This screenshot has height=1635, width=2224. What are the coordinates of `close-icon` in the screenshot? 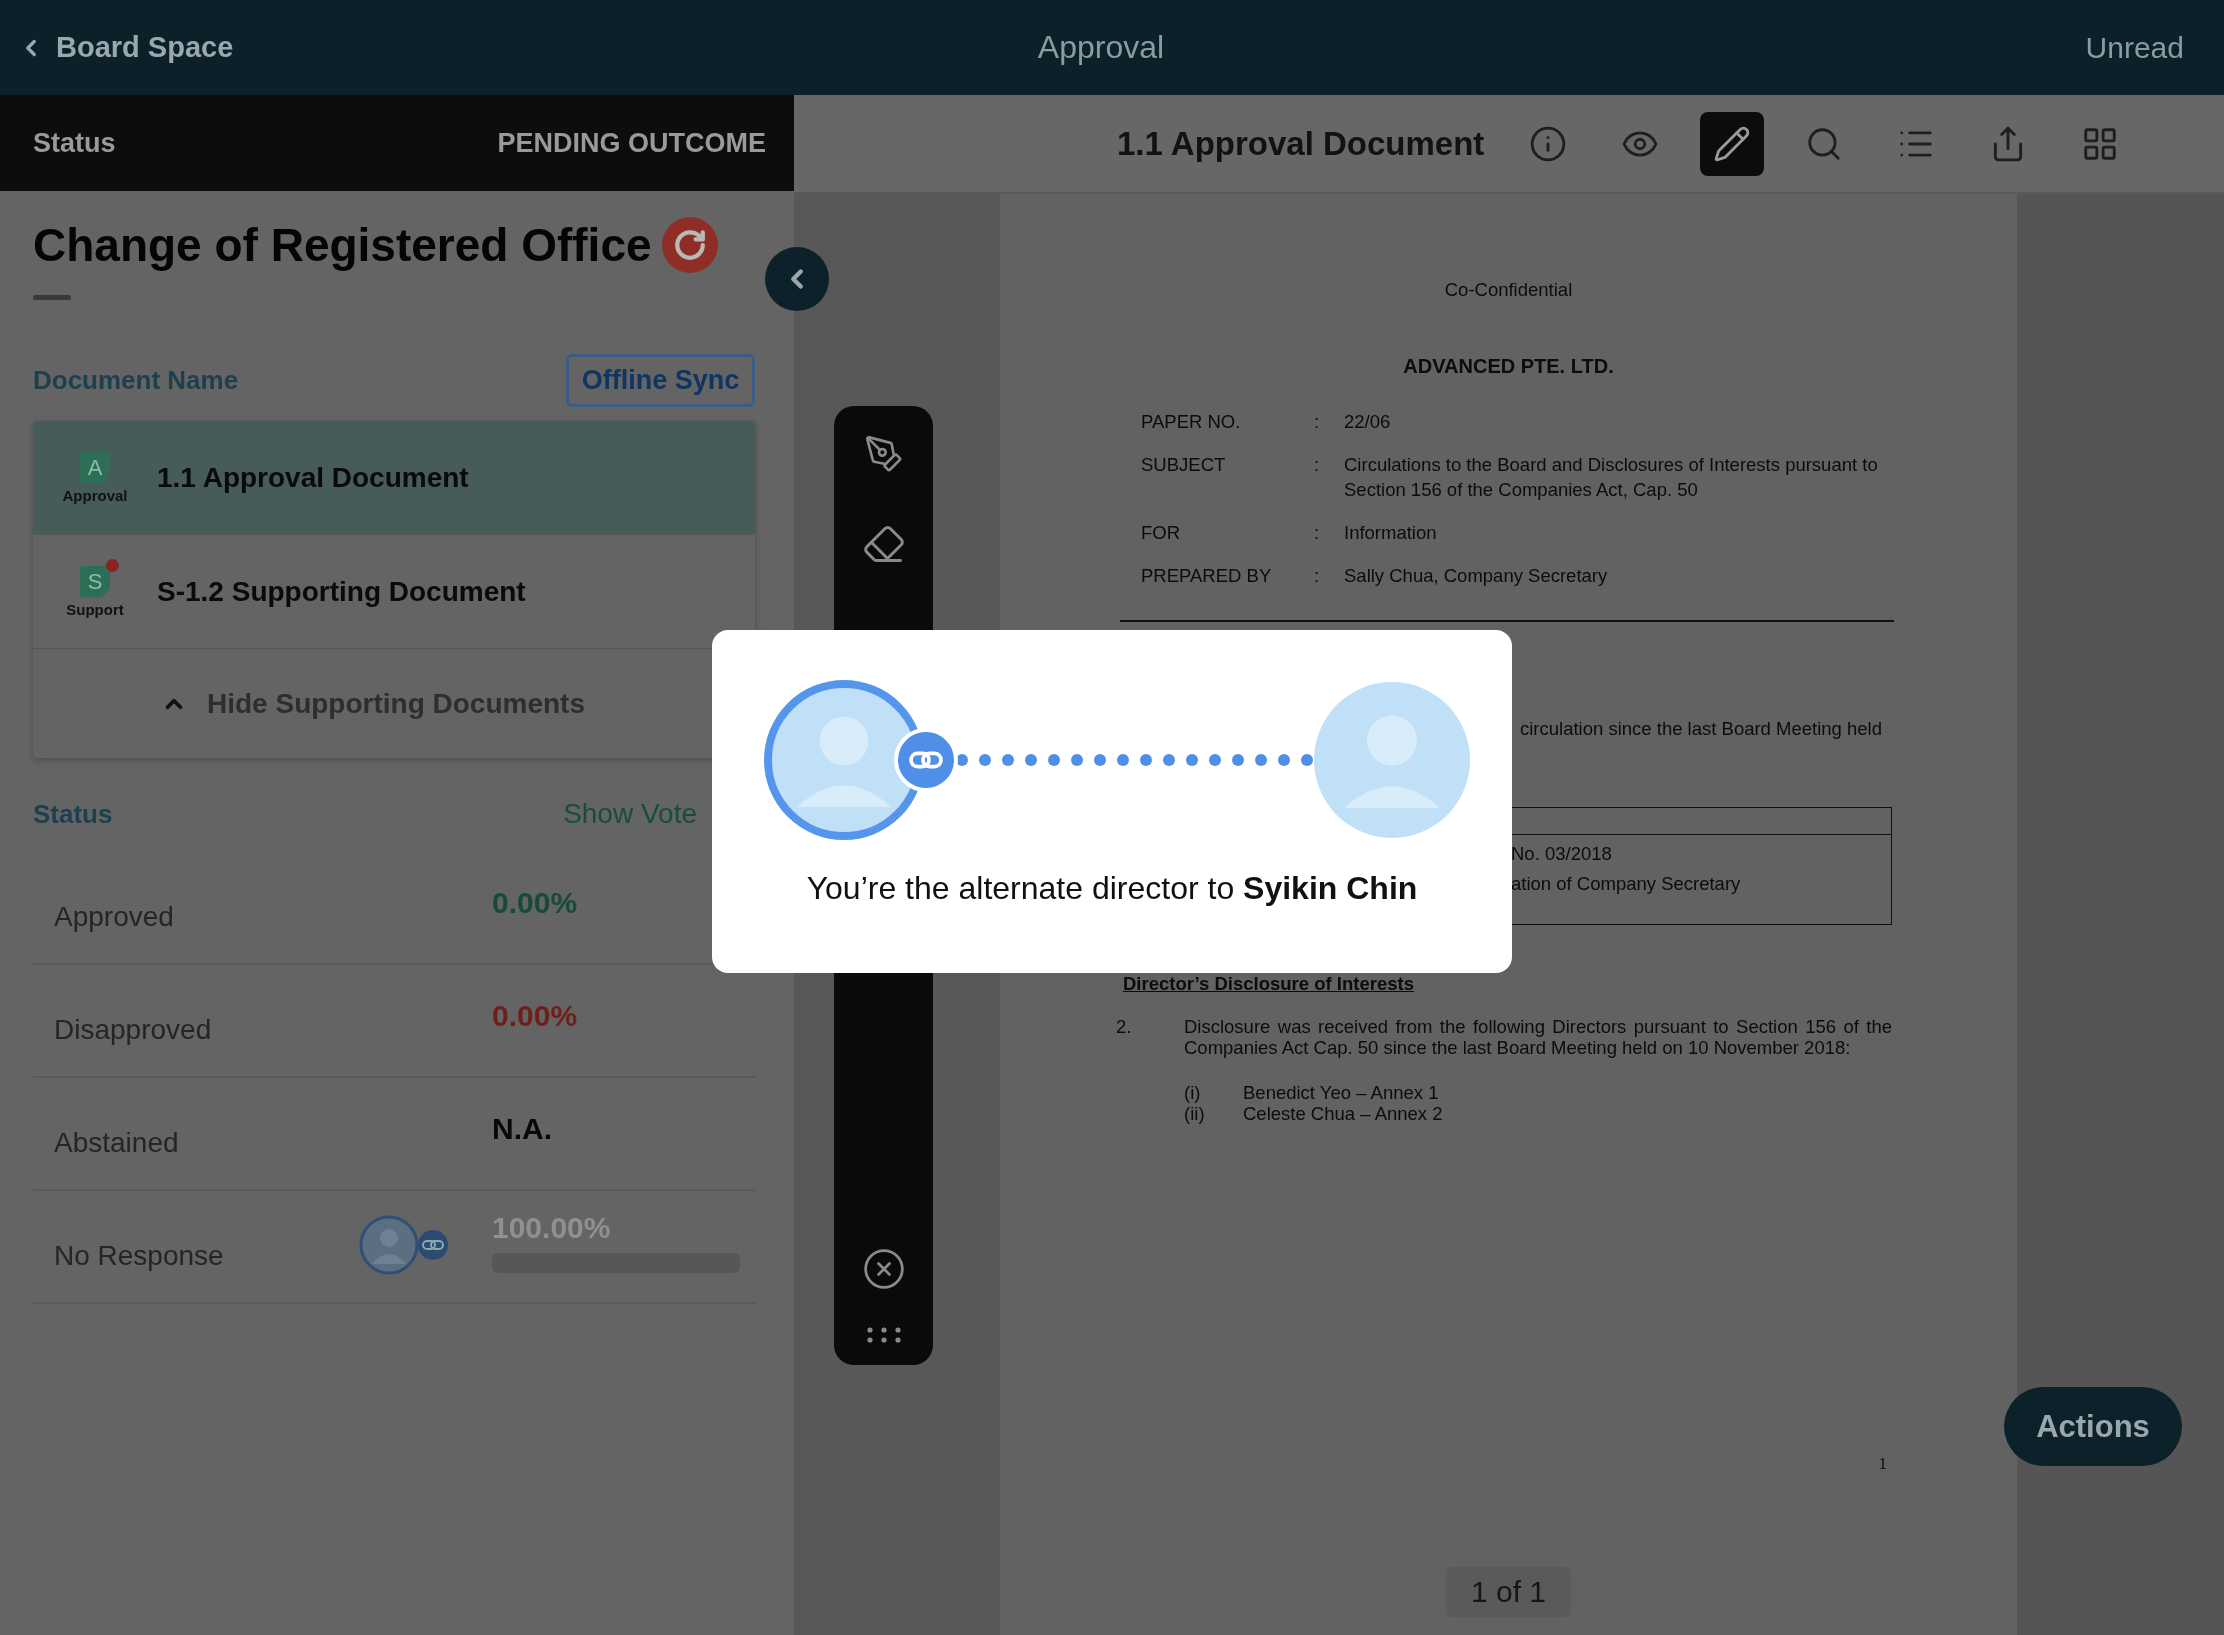 It's located at (883, 1269).